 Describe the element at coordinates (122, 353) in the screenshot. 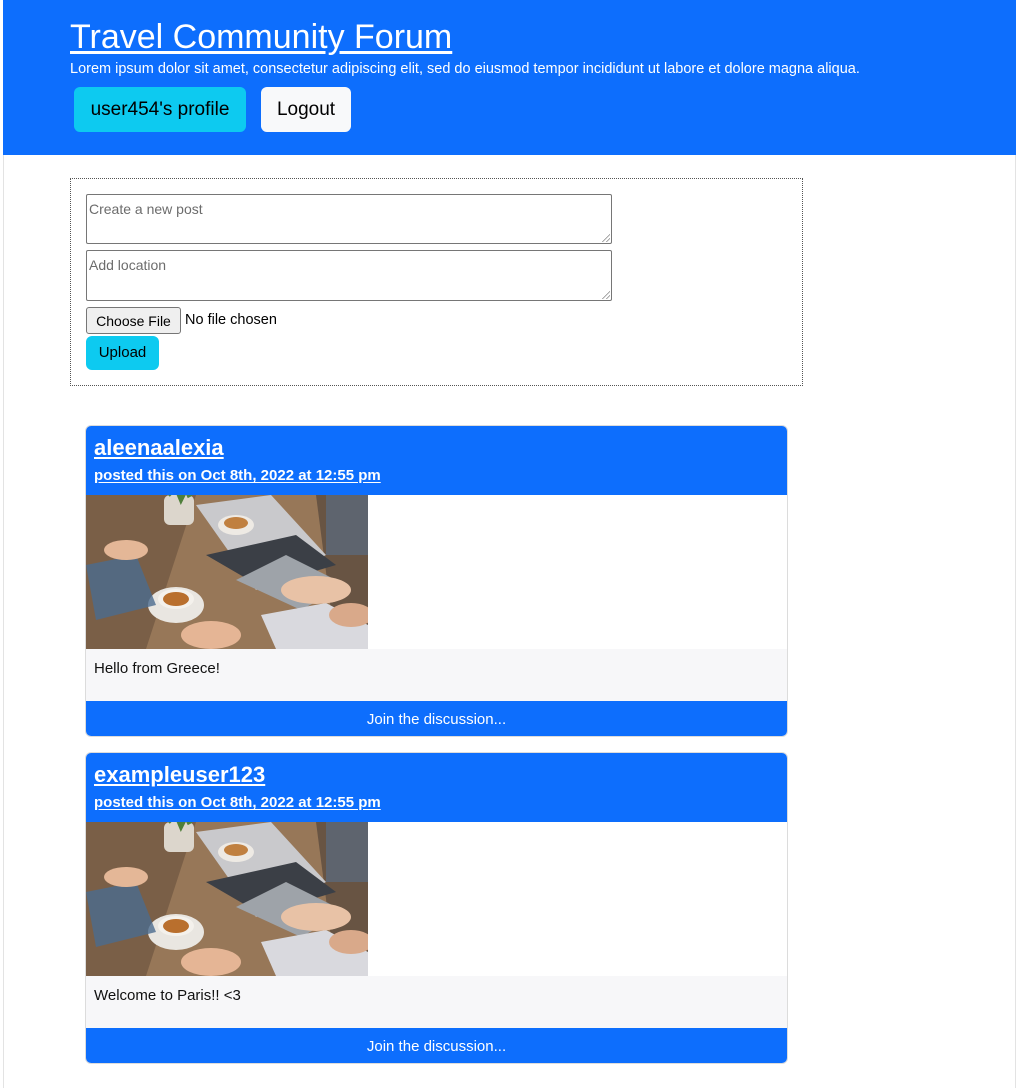

I see `upload-button: Upload` at that location.